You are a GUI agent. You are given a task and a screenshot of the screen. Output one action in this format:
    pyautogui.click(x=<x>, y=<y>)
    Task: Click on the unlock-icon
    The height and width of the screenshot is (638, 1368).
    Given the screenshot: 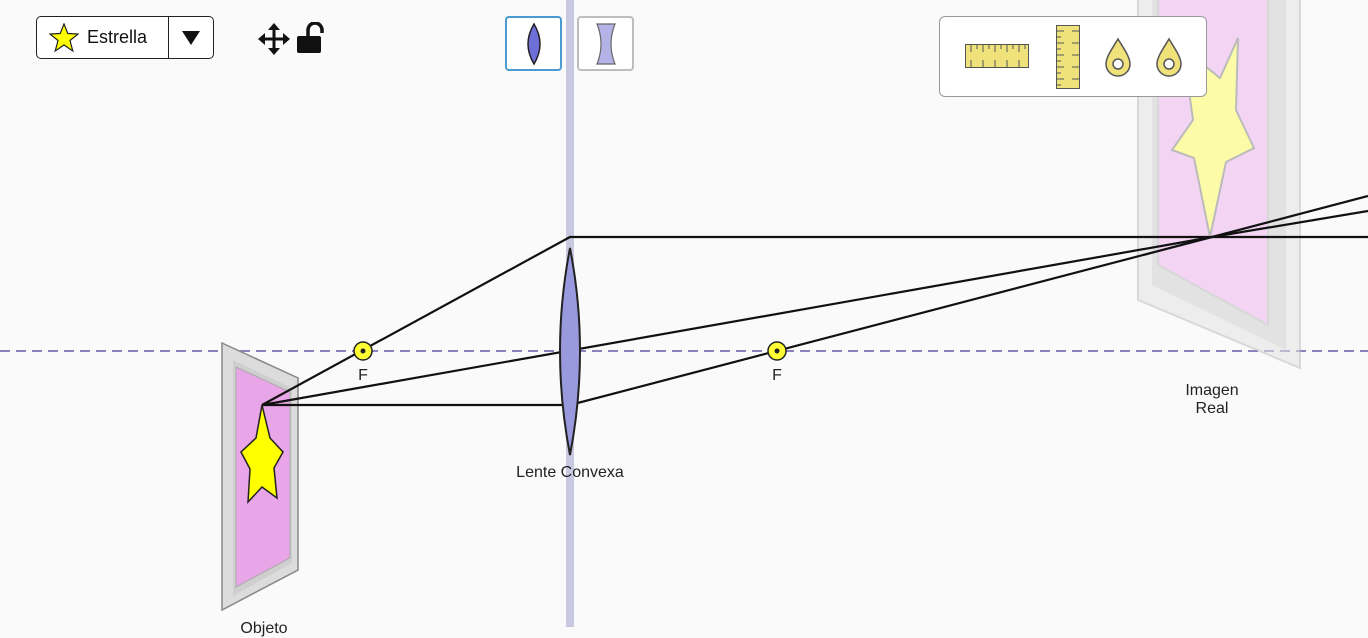 What is the action you would take?
    pyautogui.click(x=310, y=38)
    